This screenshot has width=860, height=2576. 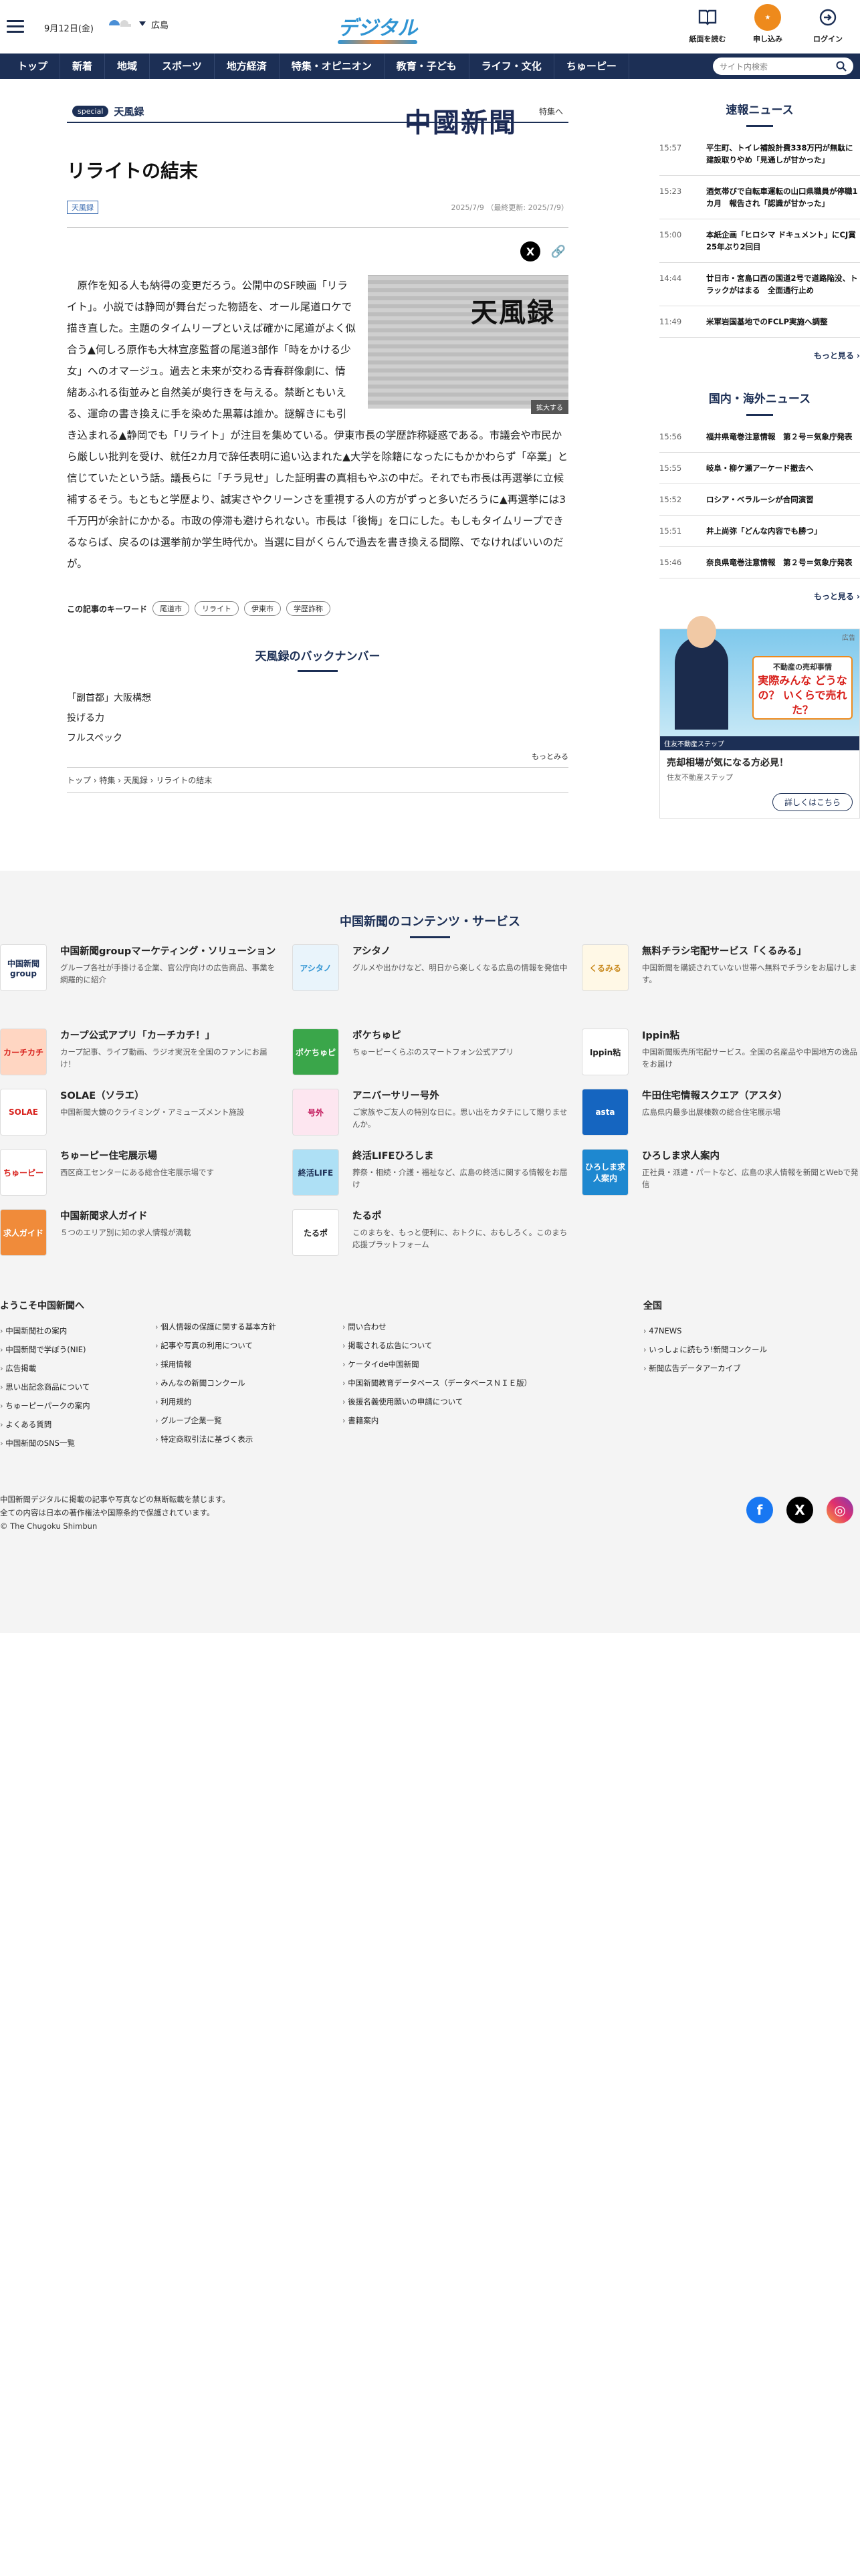 I want to click on news-title: 井上尚弥「どんな内容でも勝つ」, so click(x=764, y=531).